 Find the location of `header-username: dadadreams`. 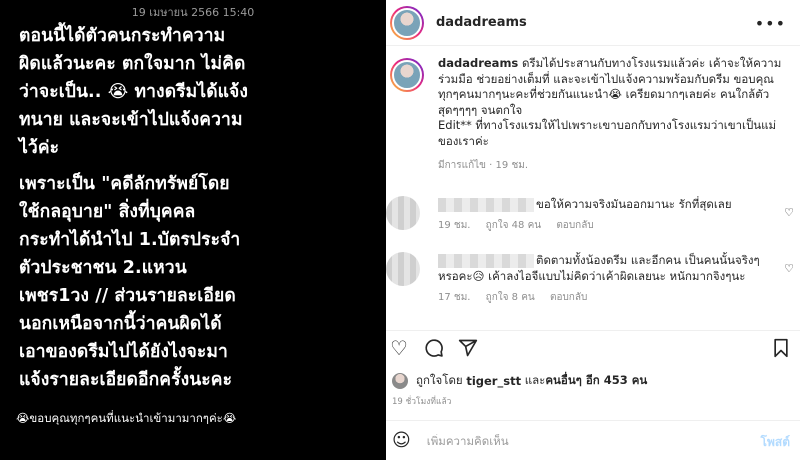

header-username: dadadreams is located at coordinates (481, 22).